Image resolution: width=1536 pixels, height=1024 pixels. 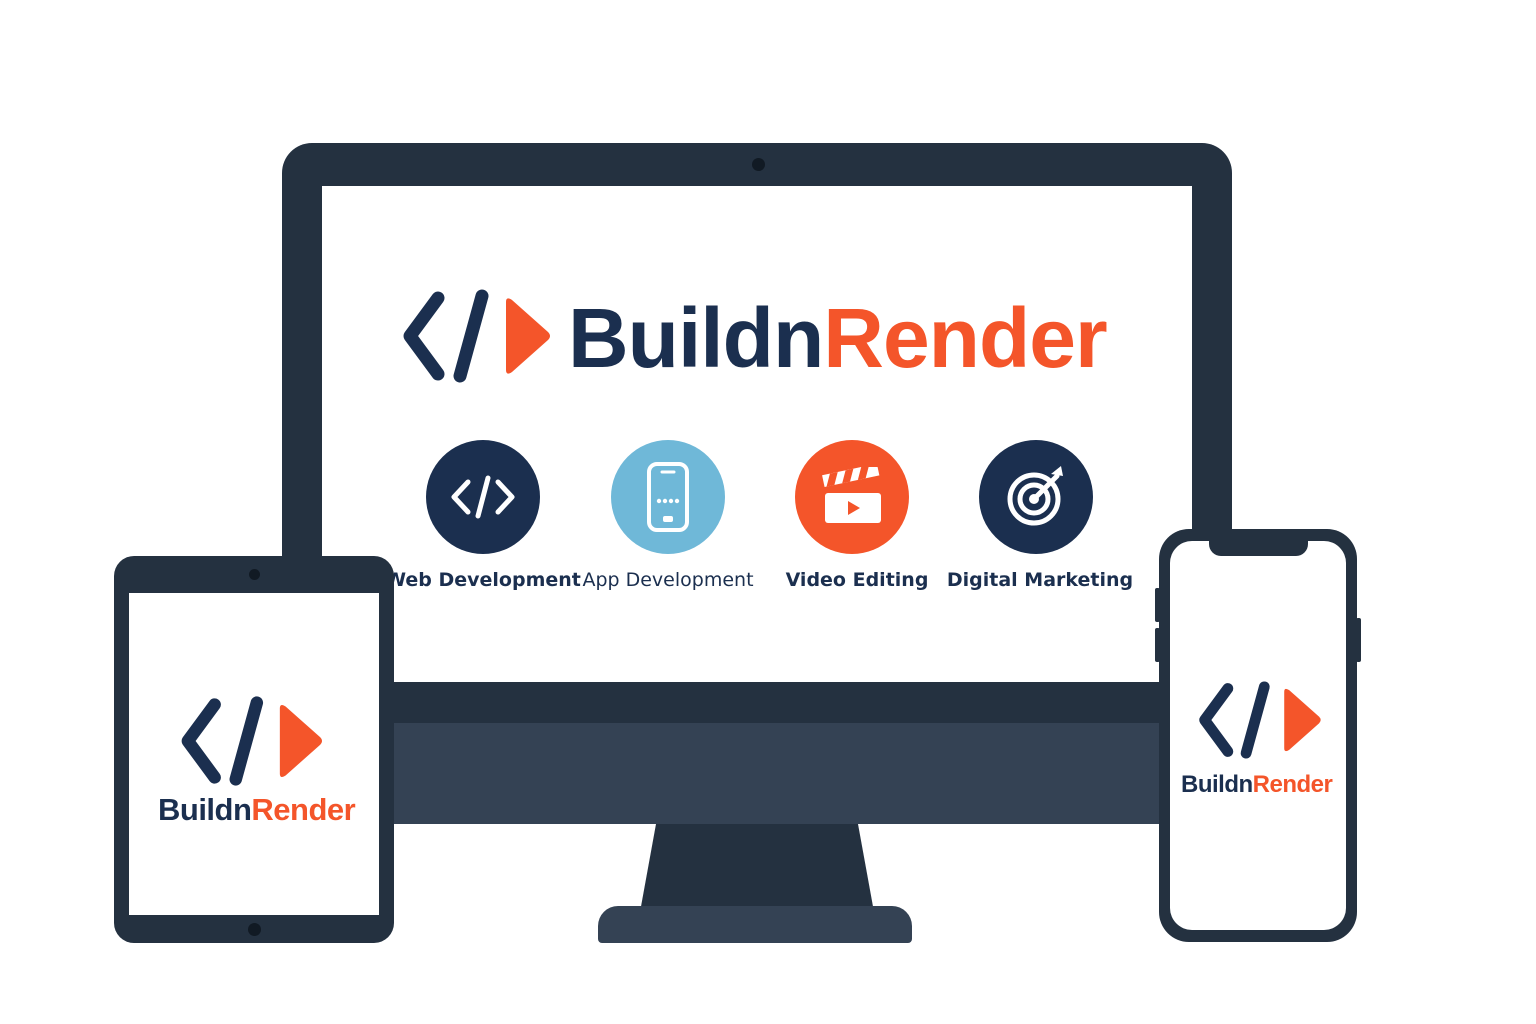 I want to click on phone-brand-part1: Buildn, so click(x=1217, y=784).